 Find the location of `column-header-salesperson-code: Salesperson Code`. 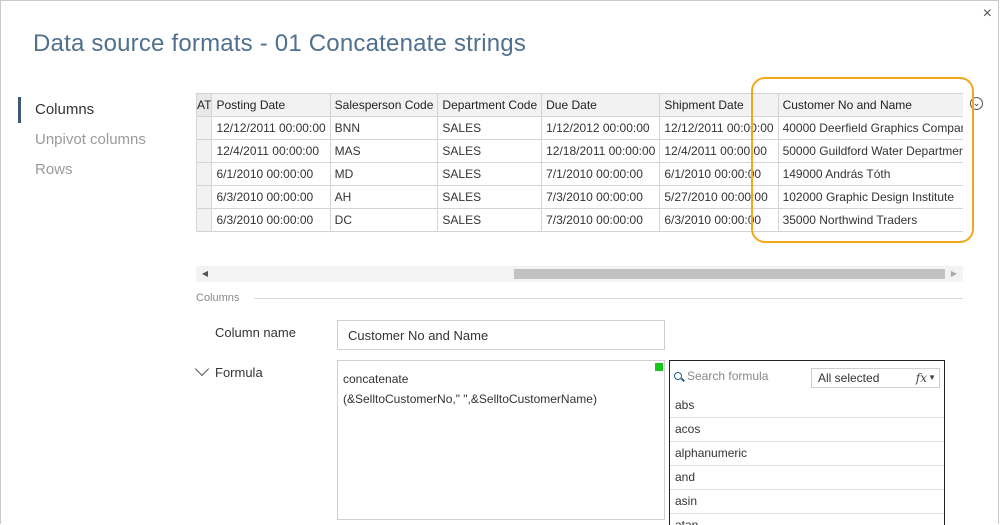

column-header-salesperson-code: Salesperson Code is located at coordinates (384, 105).